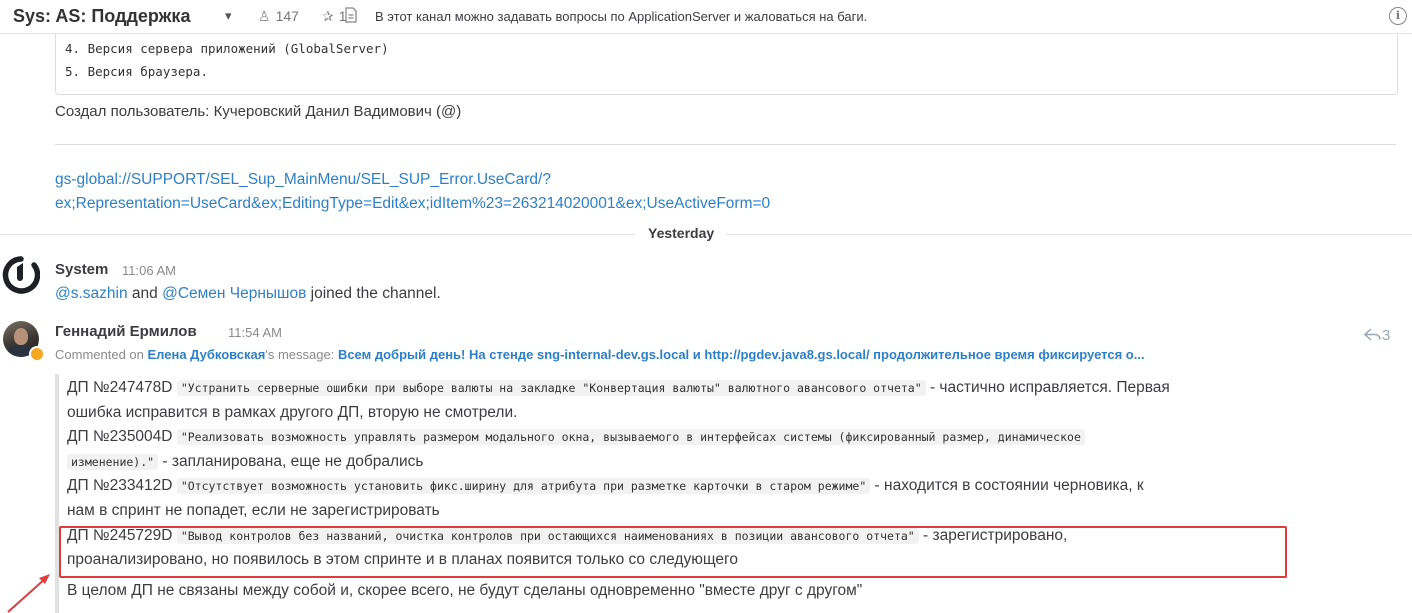  What do you see at coordinates (255, 332) in the screenshot?
I see `post-time: 11:54 AM` at bounding box center [255, 332].